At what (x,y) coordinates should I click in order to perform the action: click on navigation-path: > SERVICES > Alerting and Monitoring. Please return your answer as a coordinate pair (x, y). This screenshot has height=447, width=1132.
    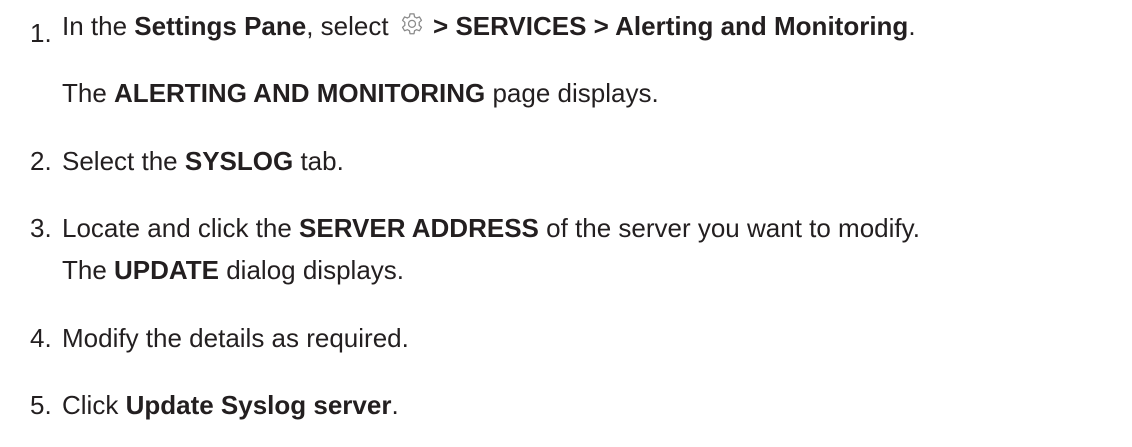
    Looking at the image, I should click on (667, 26).